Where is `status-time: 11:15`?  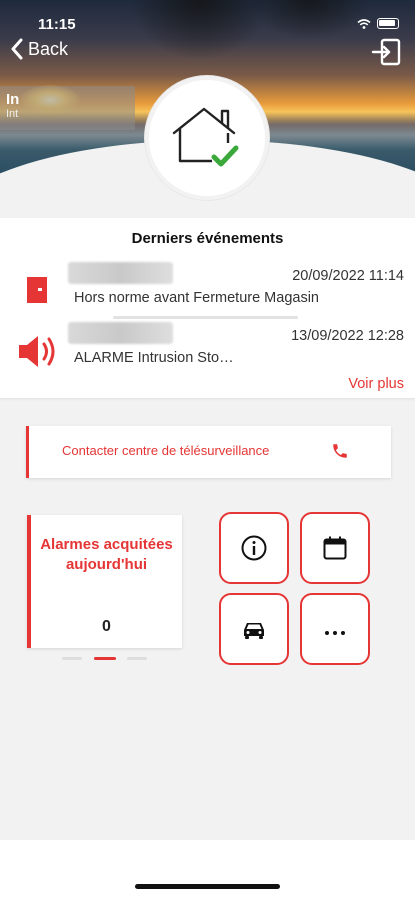 status-time: 11:15 is located at coordinates (57, 24).